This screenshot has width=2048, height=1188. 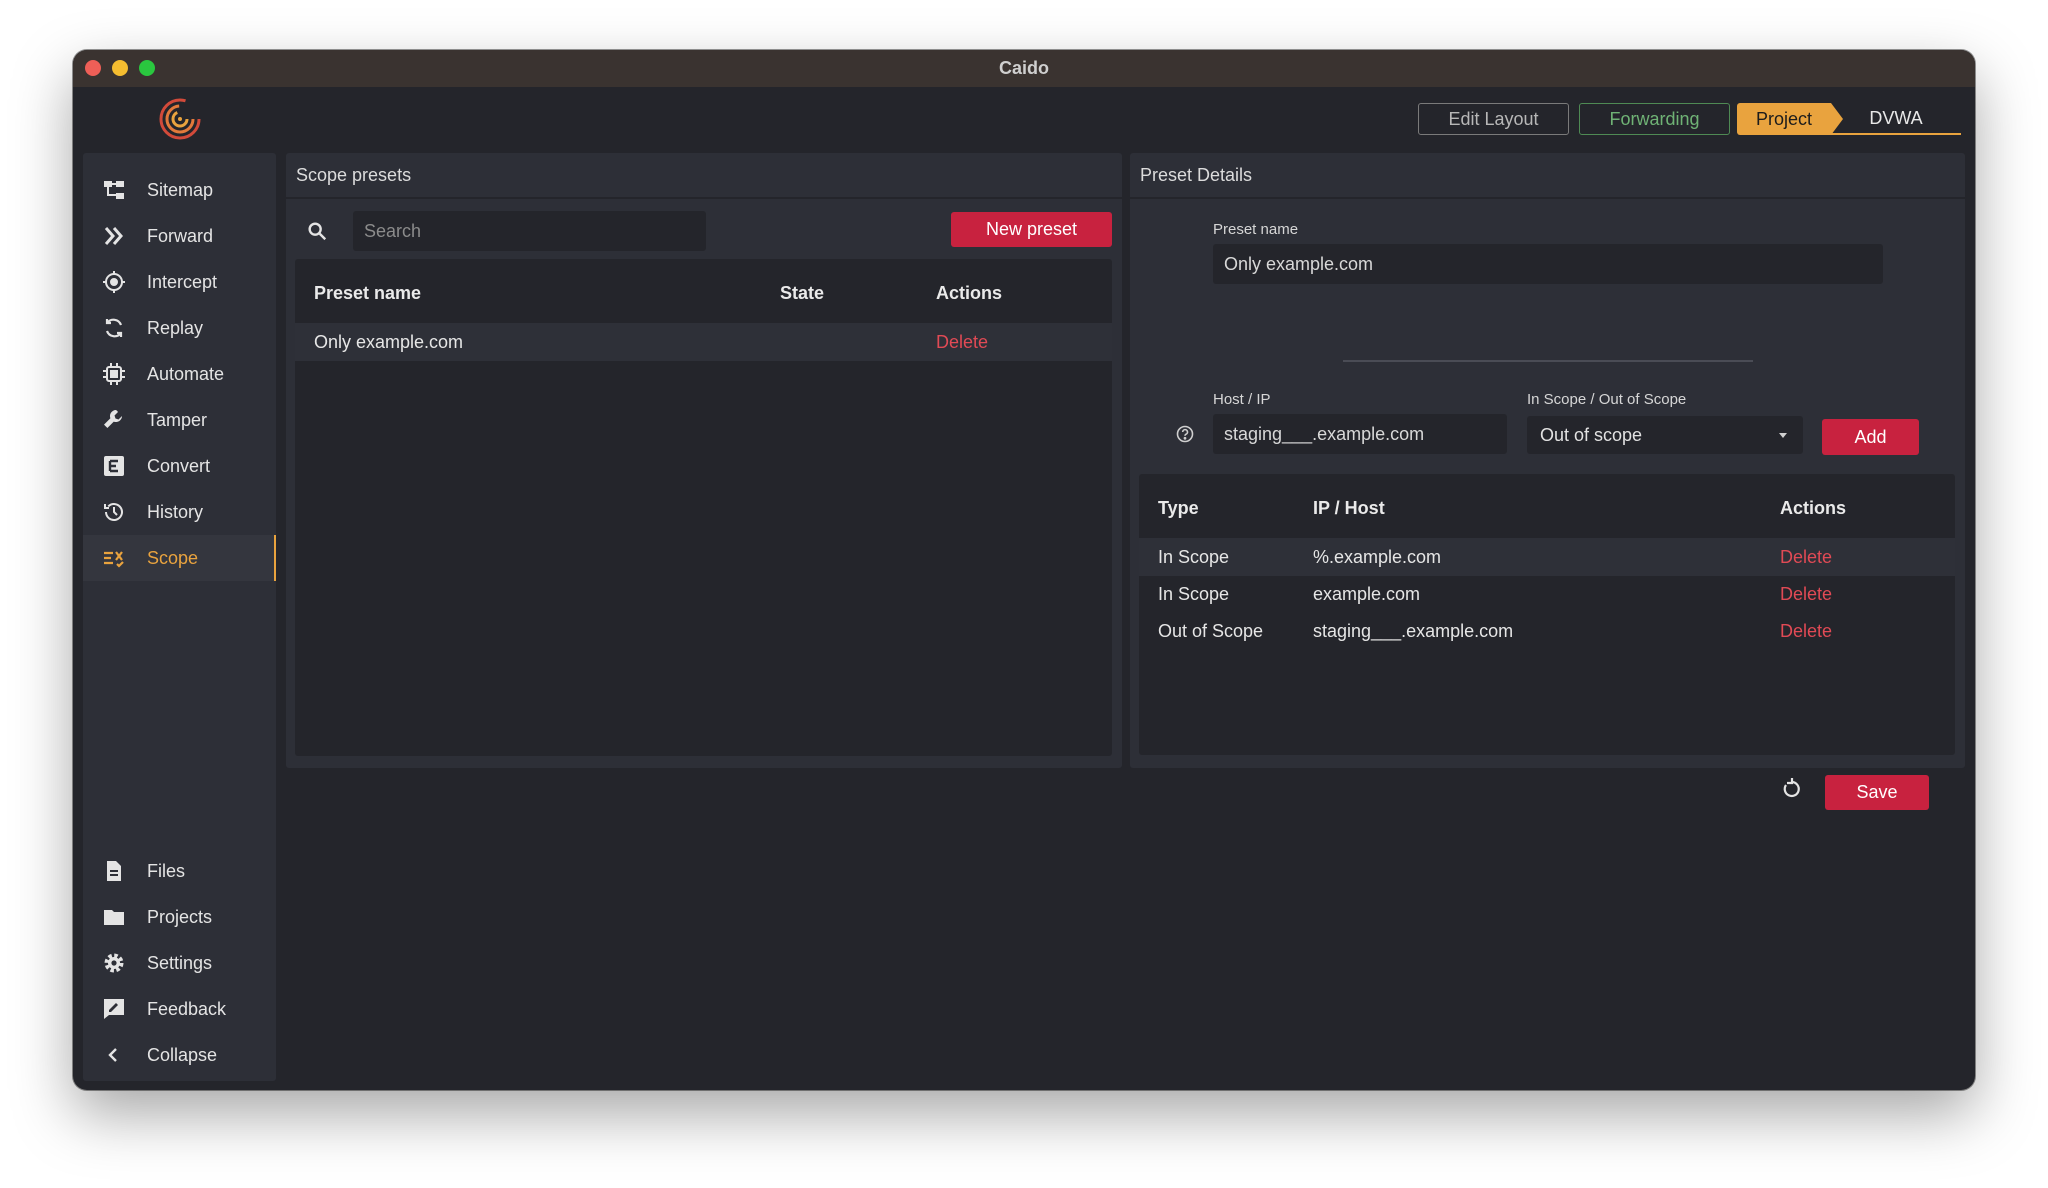 What do you see at coordinates (1870, 437) in the screenshot?
I see `add-rule-button: Add` at bounding box center [1870, 437].